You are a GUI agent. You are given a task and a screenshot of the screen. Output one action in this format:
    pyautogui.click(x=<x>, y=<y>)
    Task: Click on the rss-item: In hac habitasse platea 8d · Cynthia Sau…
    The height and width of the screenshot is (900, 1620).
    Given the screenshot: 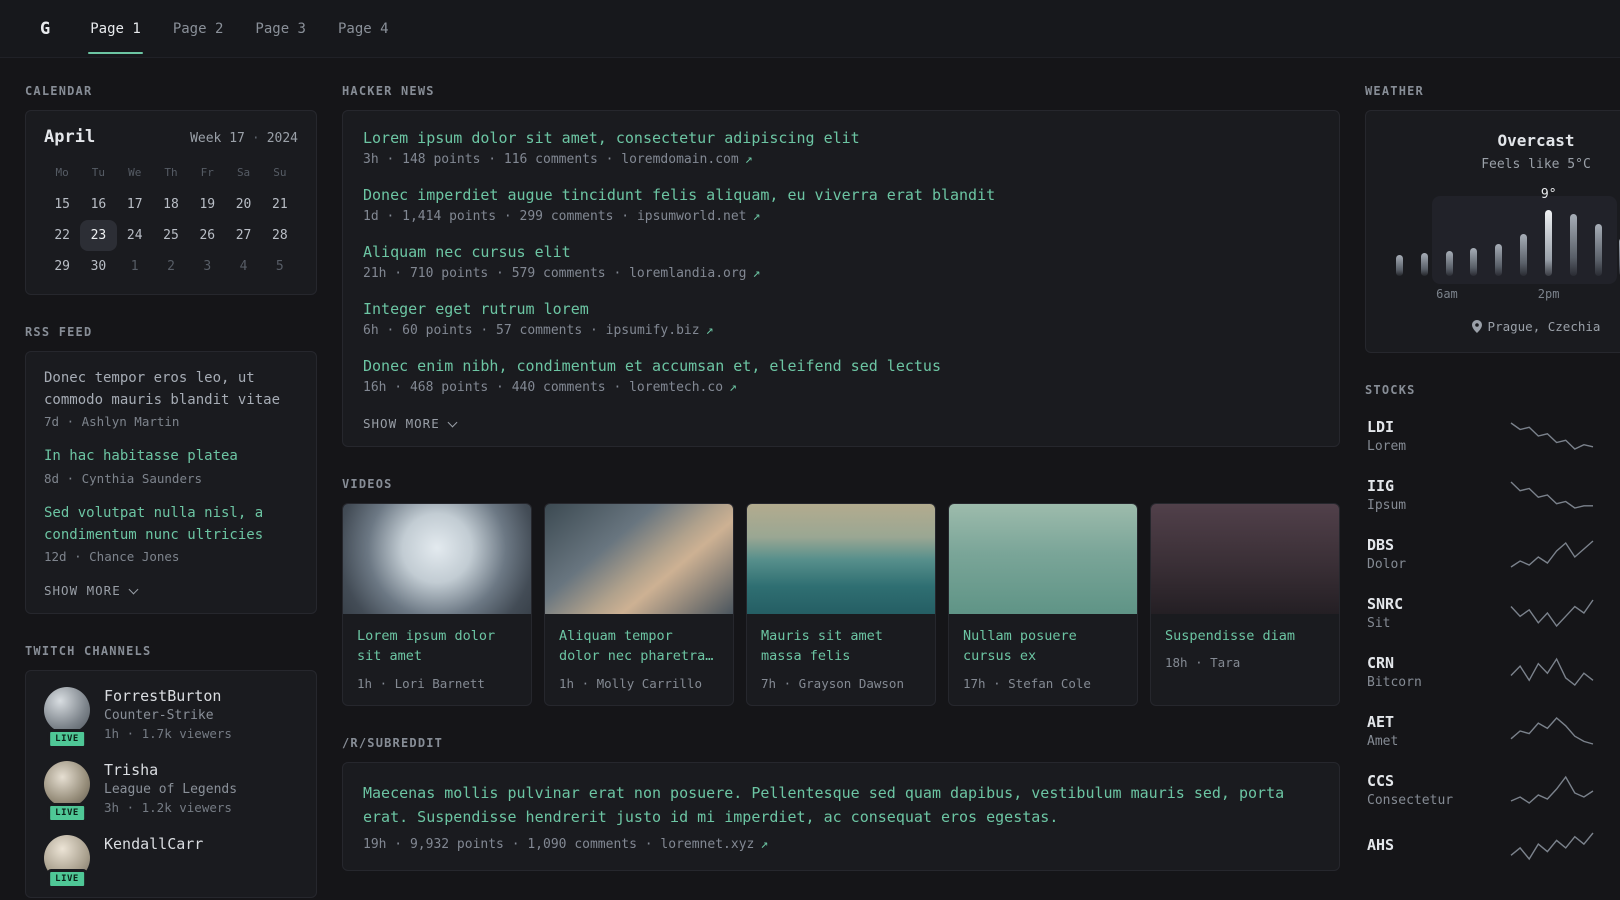 What is the action you would take?
    pyautogui.click(x=171, y=466)
    